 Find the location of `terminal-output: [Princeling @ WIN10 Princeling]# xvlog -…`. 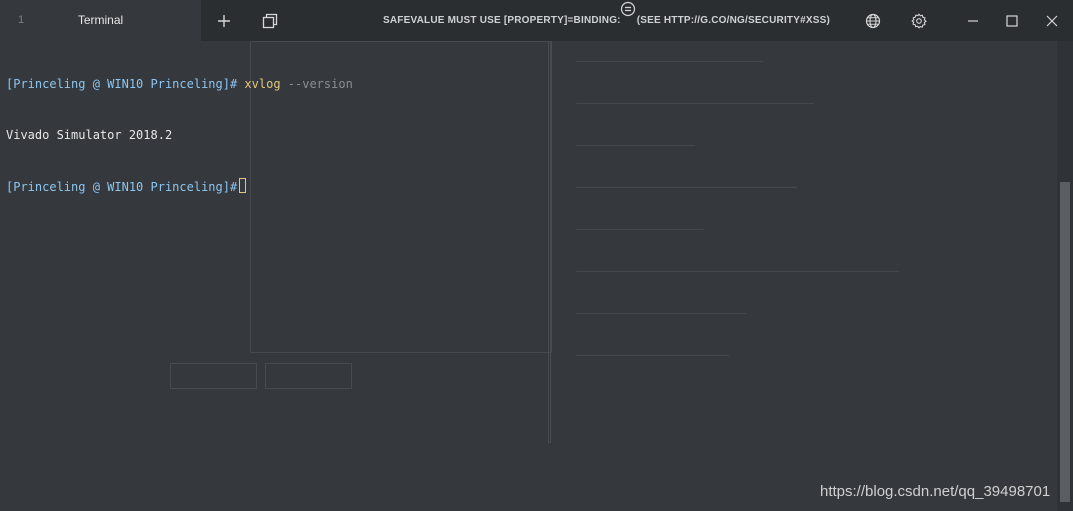

terminal-output: [Princeling @ WIN10 Princeling]# xvlog -… is located at coordinates (179, 135).